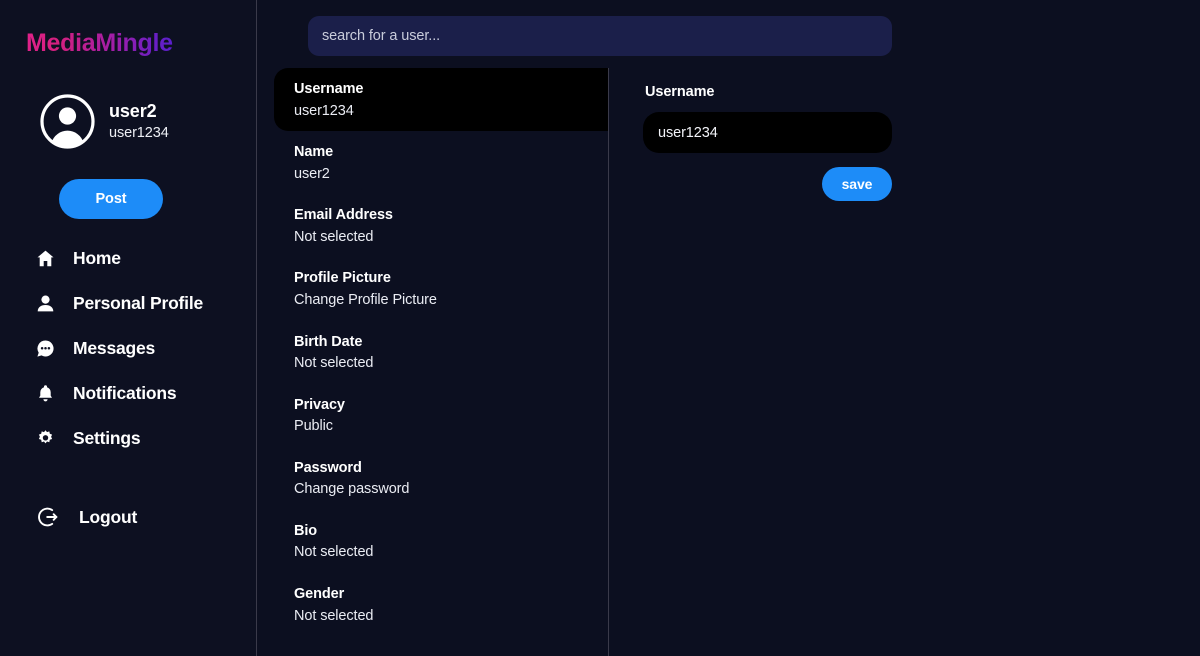 Image resolution: width=1200 pixels, height=656 pixels. I want to click on setting-row-value: Change password, so click(352, 489).